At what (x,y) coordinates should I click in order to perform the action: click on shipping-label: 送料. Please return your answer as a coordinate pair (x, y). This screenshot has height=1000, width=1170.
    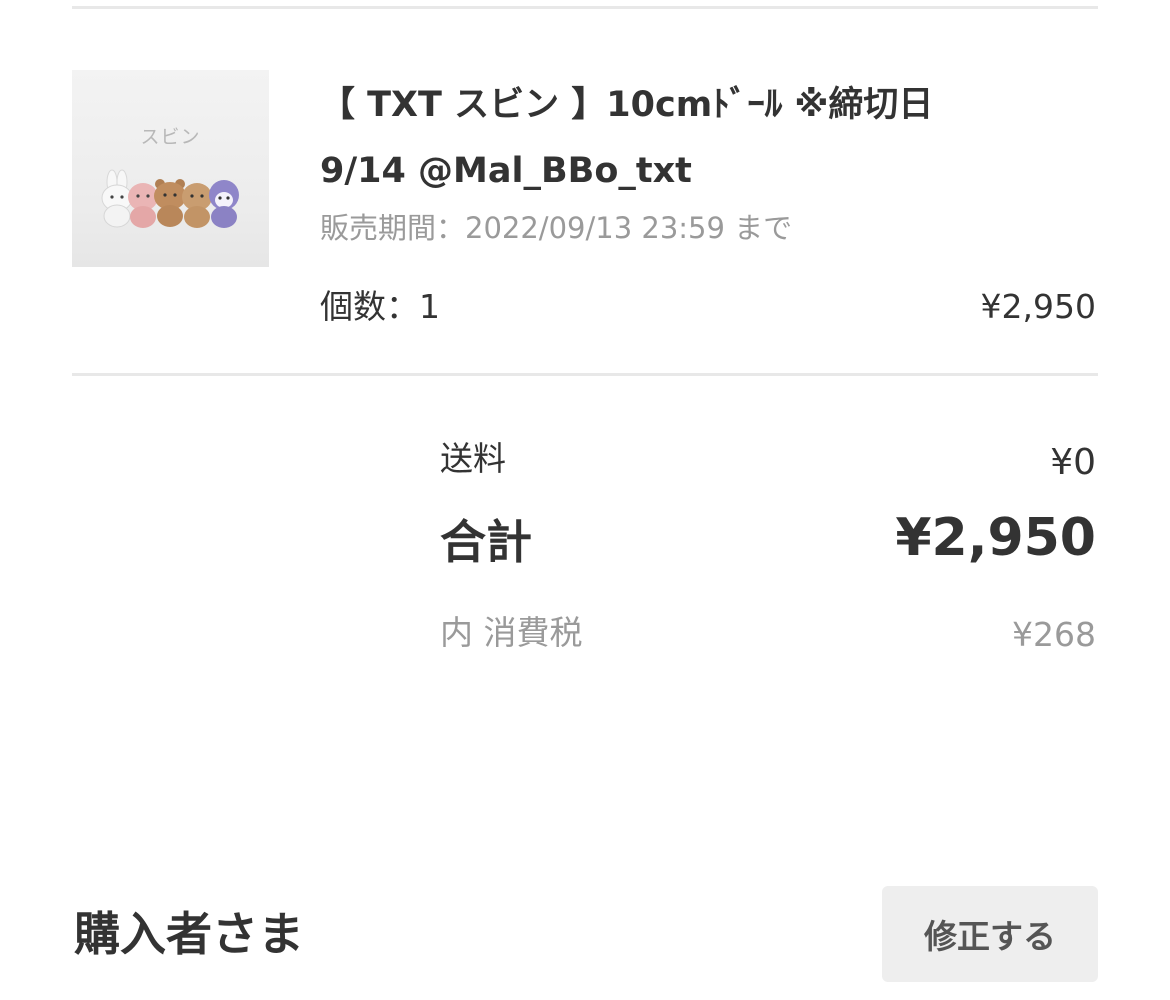
    Looking at the image, I should click on (473, 458).